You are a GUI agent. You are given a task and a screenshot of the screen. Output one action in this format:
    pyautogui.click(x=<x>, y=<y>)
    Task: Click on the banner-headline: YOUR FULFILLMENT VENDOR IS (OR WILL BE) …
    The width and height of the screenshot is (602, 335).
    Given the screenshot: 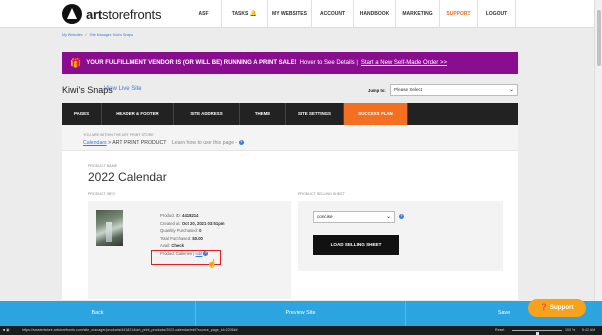 What is the action you would take?
    pyautogui.click(x=191, y=63)
    